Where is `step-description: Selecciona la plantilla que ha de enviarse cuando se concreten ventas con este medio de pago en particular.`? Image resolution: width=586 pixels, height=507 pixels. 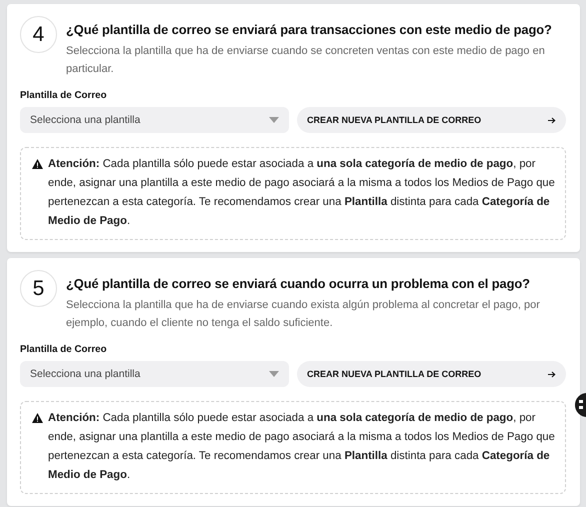 step-description: Selecciona la plantilla que ha de enviarse cuando se concreten ventas con este medio de pago en particular. is located at coordinates (306, 60).